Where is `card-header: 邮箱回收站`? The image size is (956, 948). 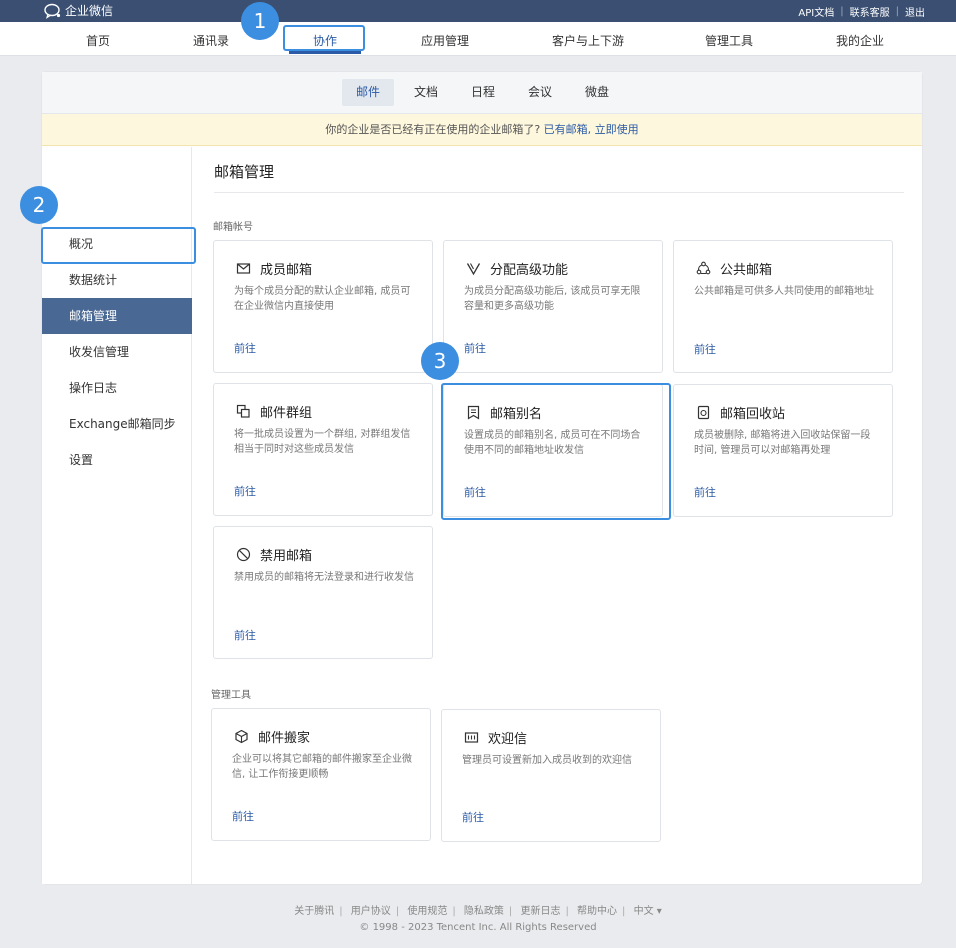 card-header: 邮箱回收站 is located at coordinates (740, 412).